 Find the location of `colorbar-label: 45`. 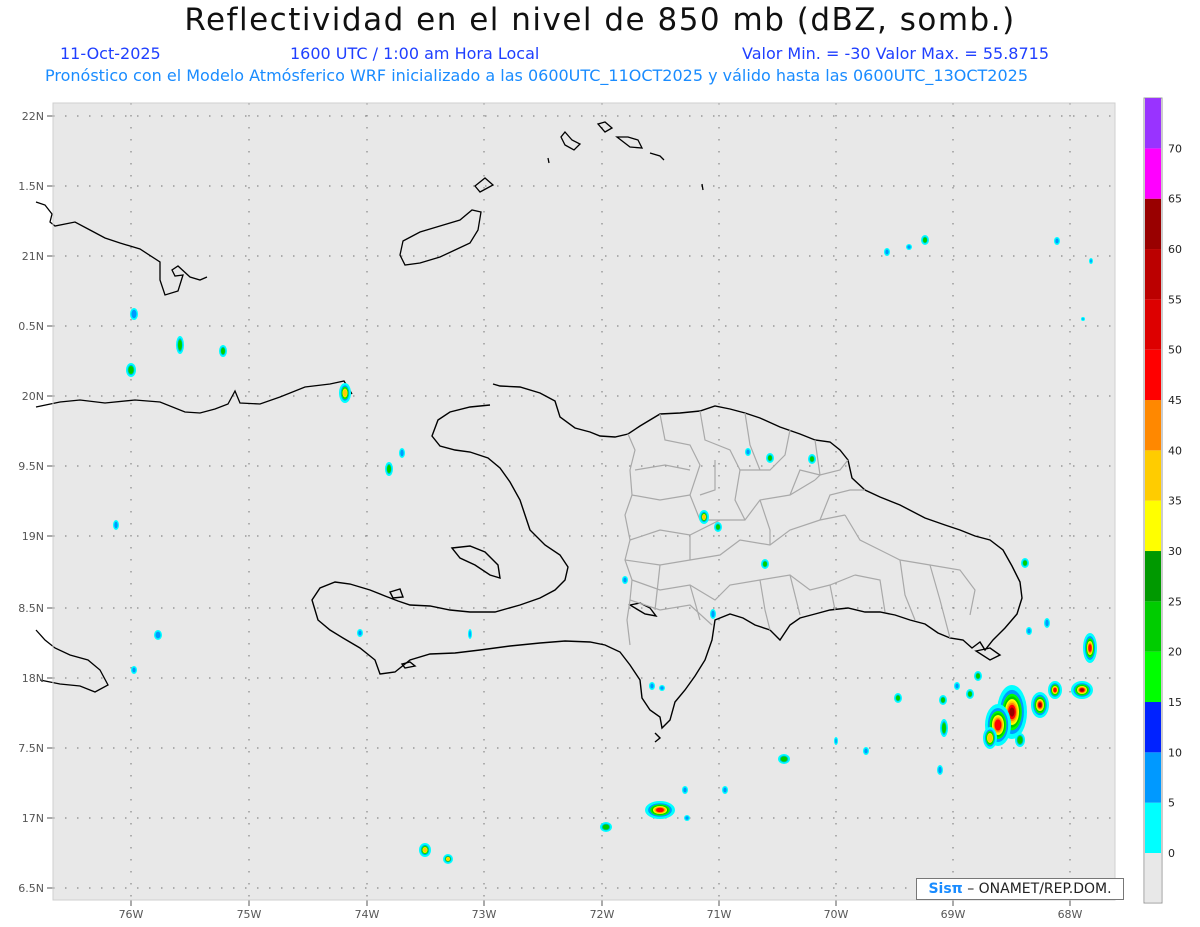

colorbar-label: 45 is located at coordinates (1175, 400).